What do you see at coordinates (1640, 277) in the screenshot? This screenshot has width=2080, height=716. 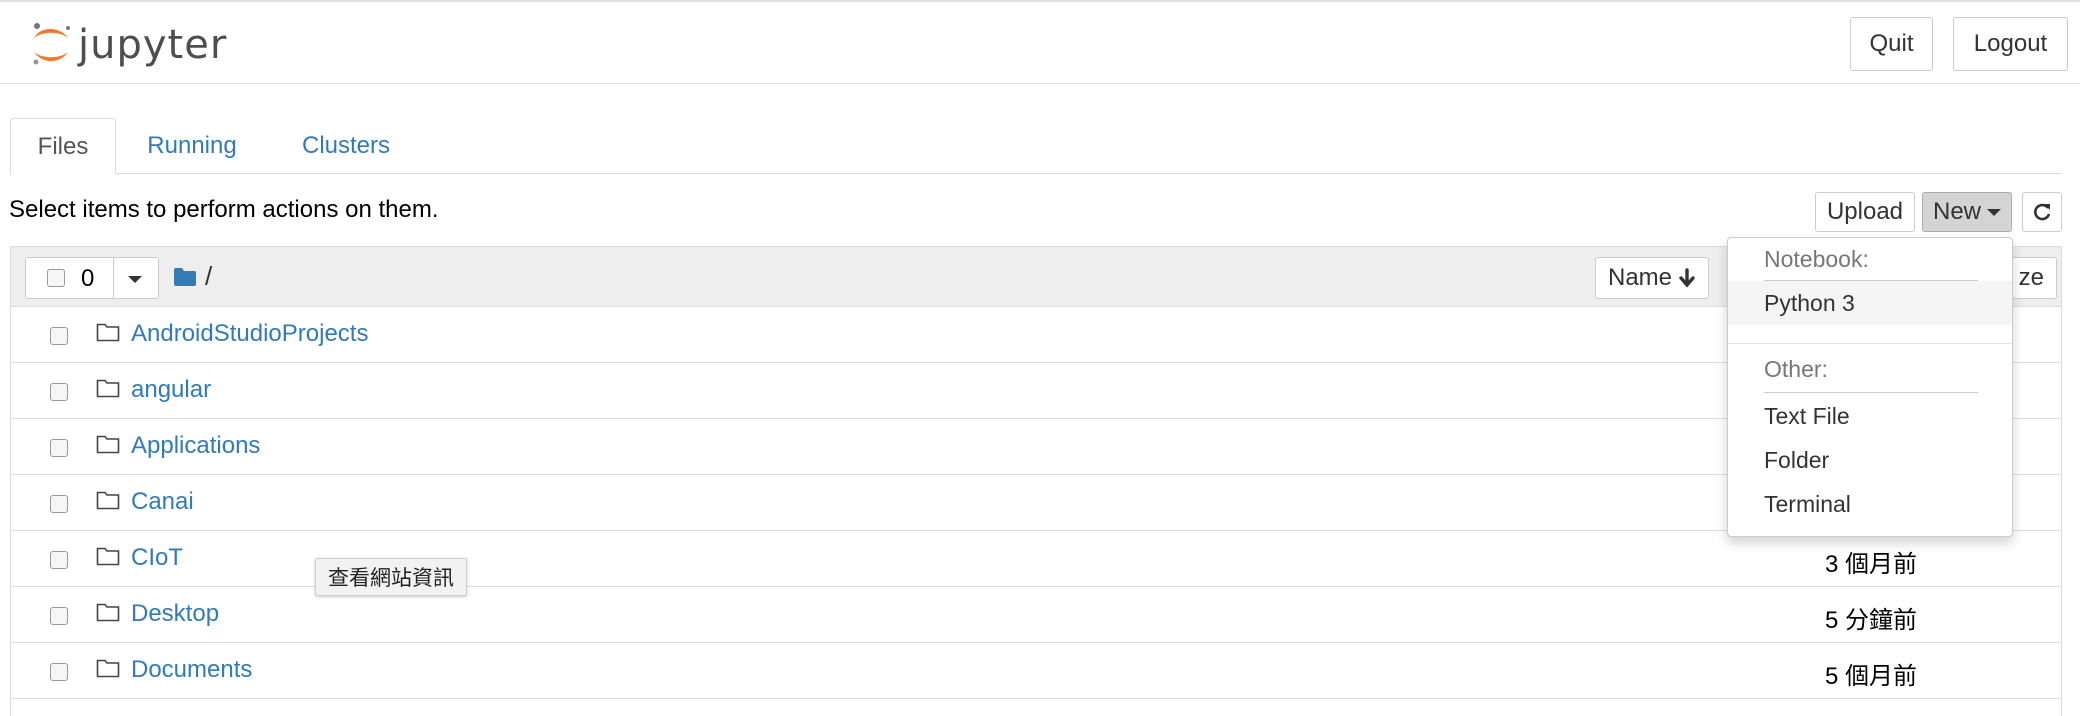 I see `sort-name-label: Name` at bounding box center [1640, 277].